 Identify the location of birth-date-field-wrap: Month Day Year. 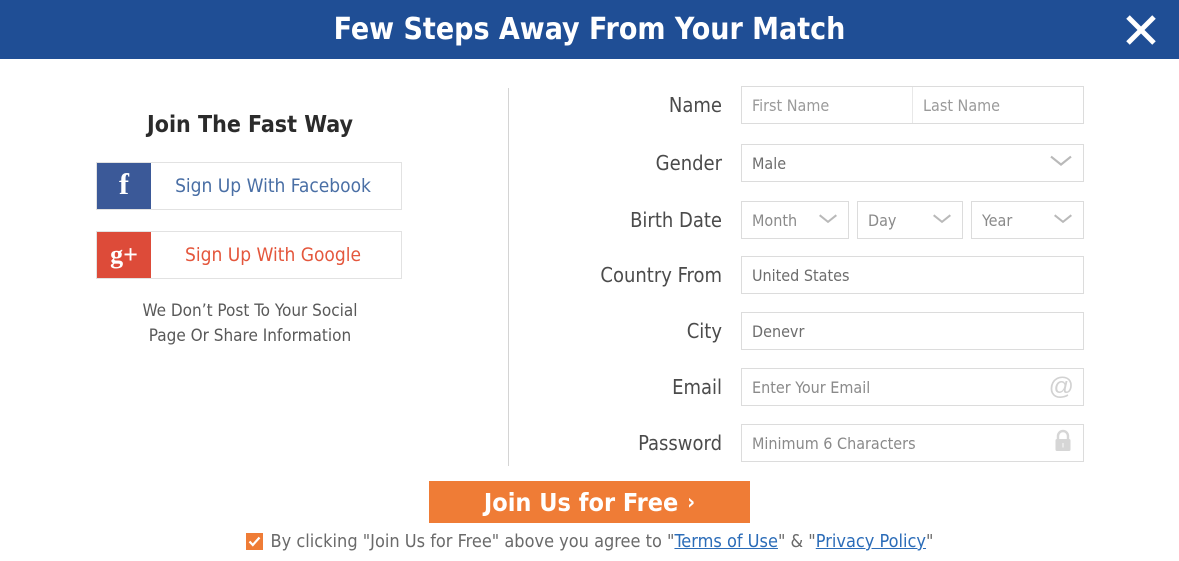
(912, 220).